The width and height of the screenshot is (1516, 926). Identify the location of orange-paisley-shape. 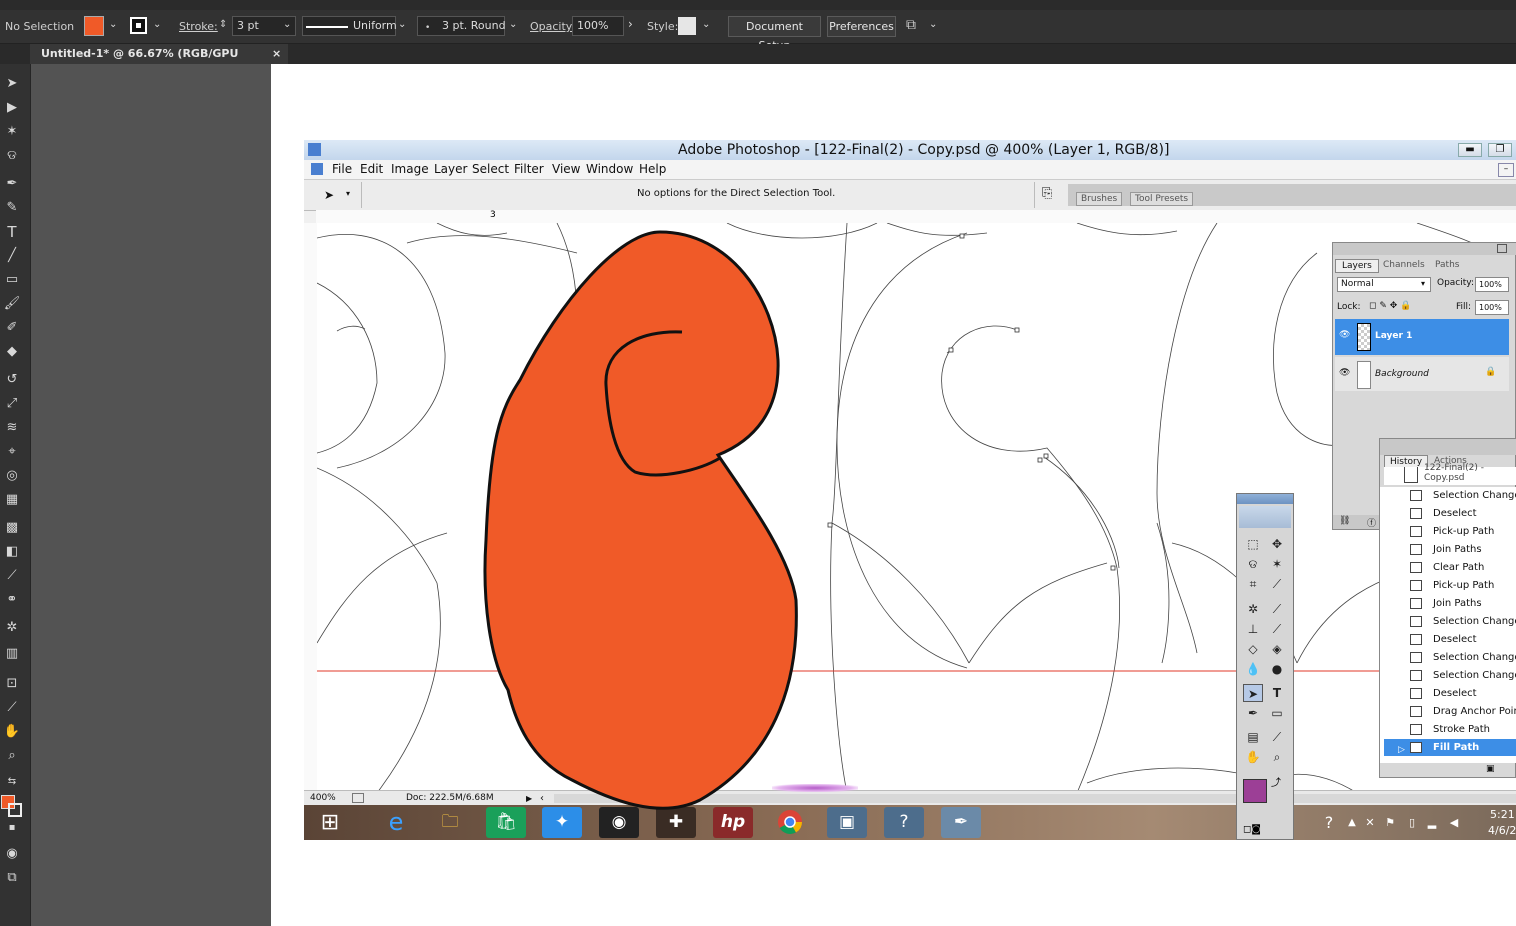
(640, 520).